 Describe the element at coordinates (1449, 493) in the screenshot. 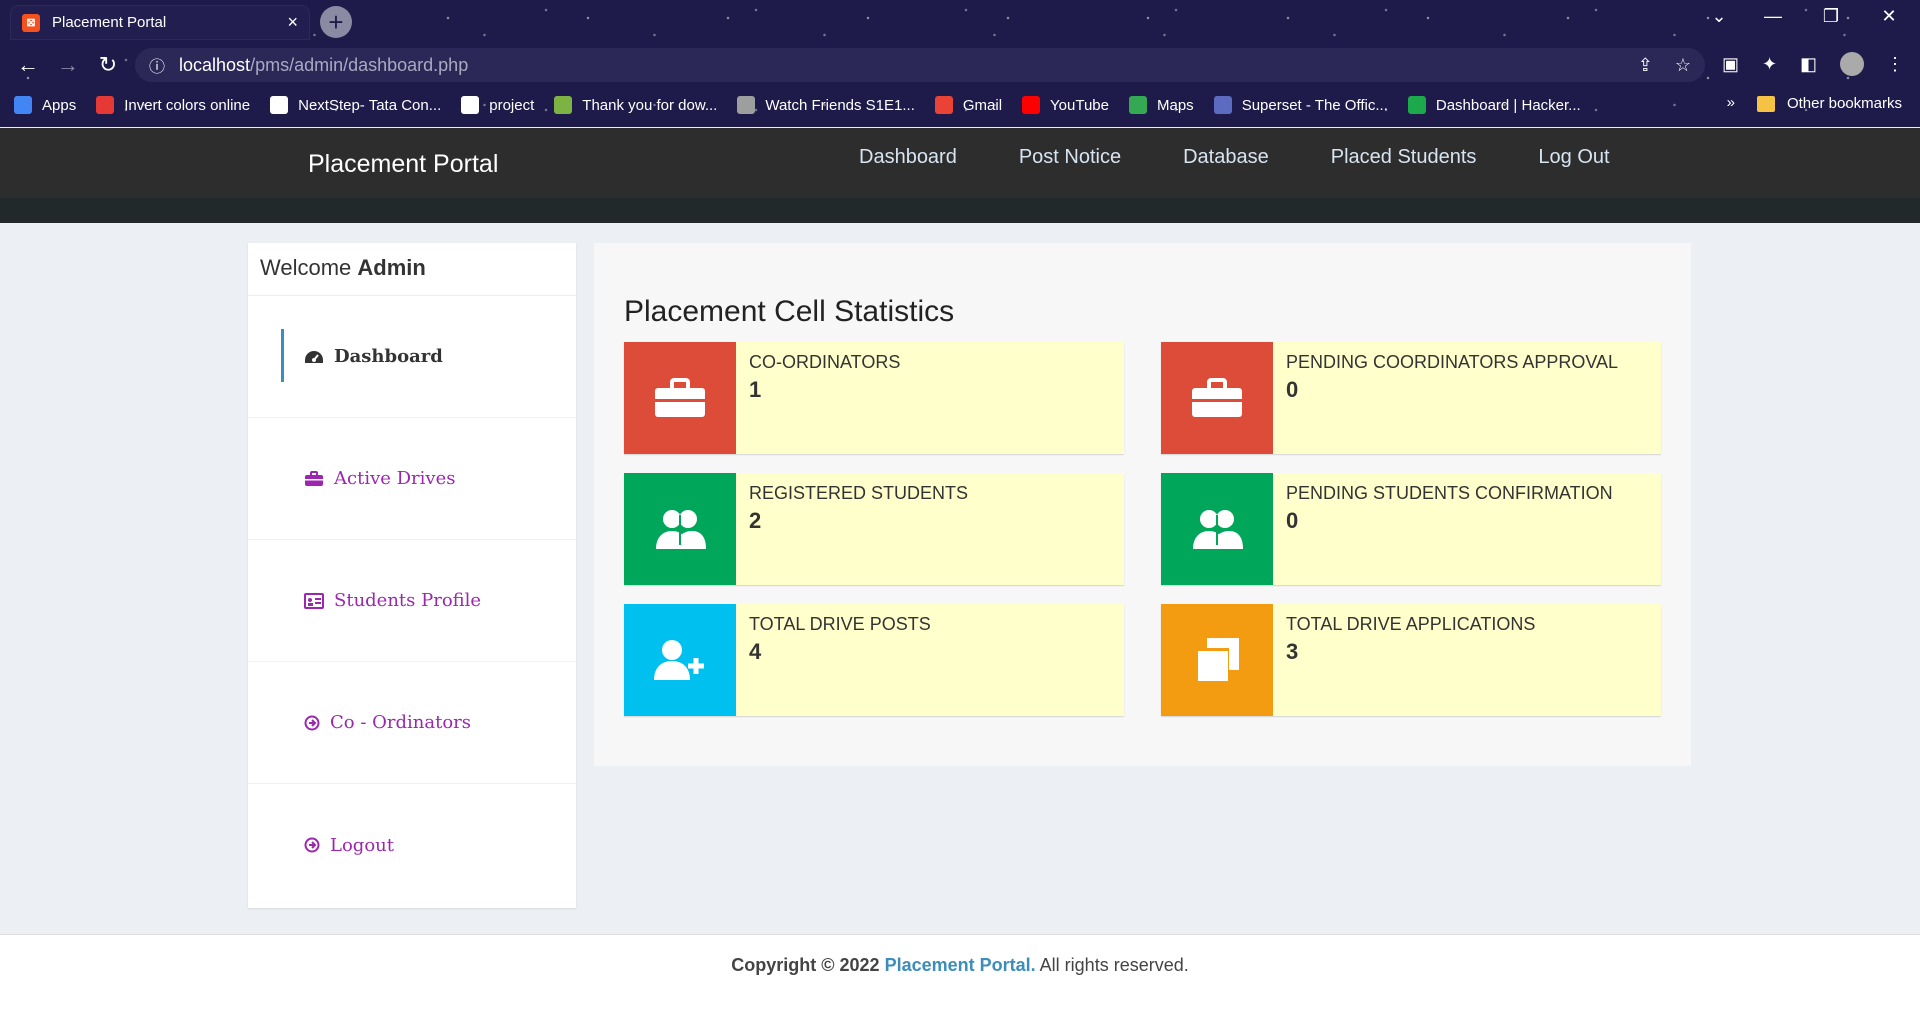

I see `stat-label: PENDING STUDENTS CONFIRMATION` at that location.